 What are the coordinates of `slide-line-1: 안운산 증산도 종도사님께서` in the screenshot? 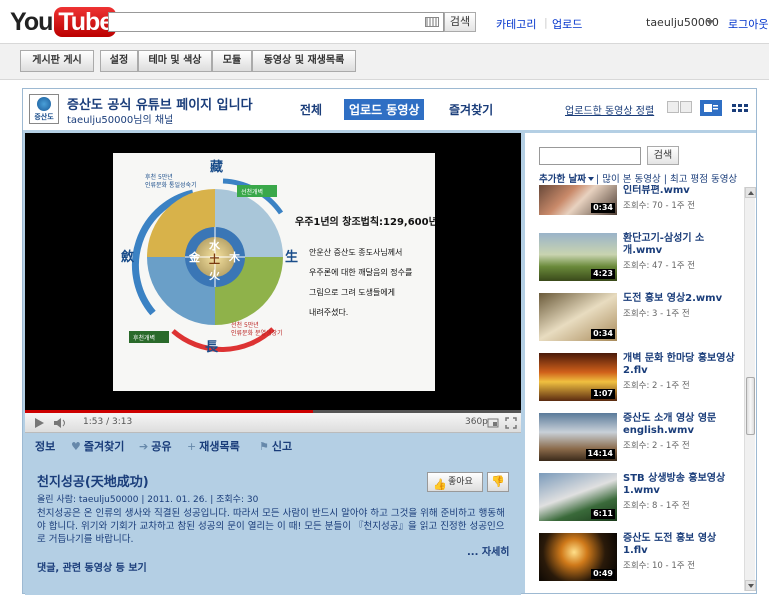 It's located at (355, 252).